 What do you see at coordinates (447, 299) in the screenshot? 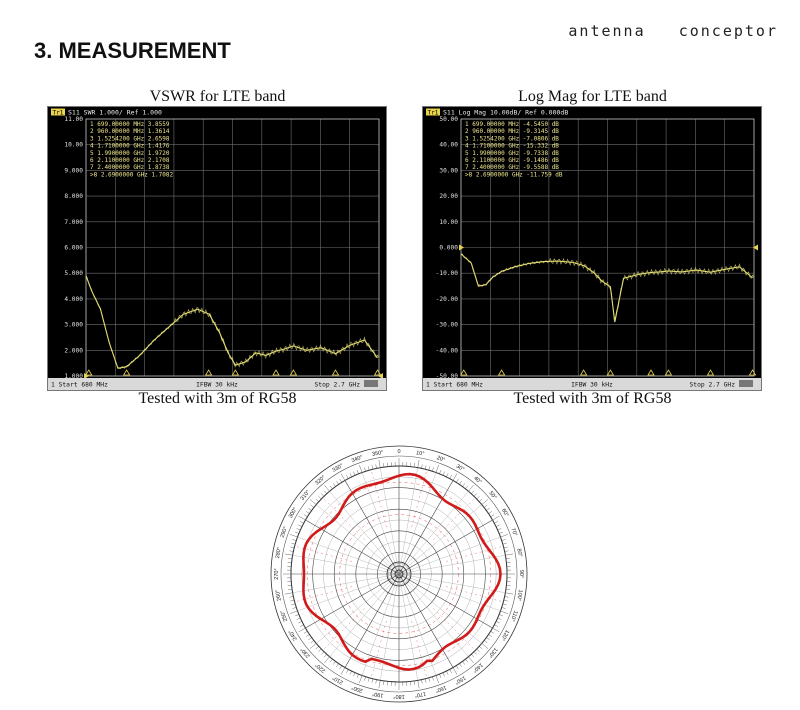
I see `y-tick-label: -20.00` at bounding box center [447, 299].